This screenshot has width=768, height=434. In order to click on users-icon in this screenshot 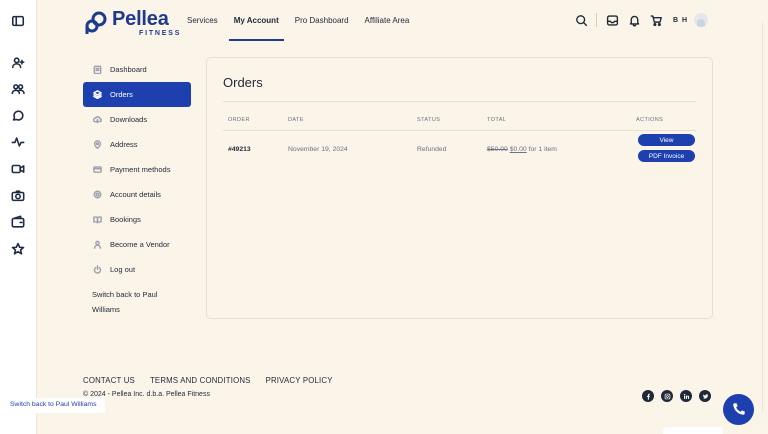, I will do `click(18, 89)`.